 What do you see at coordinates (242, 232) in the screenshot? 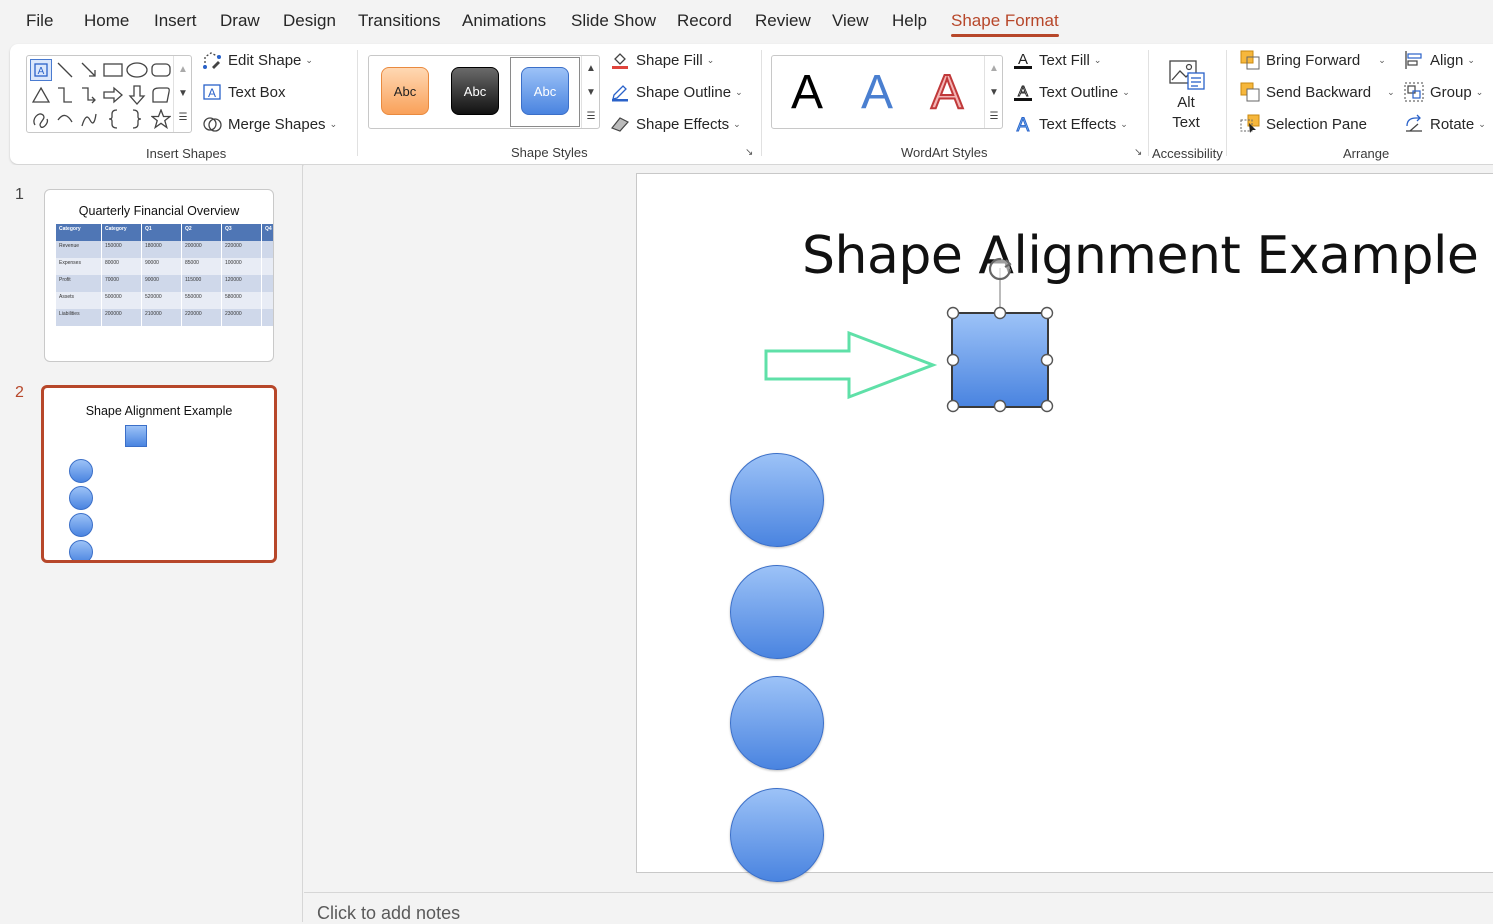
I see `table-cell: Q3` at bounding box center [242, 232].